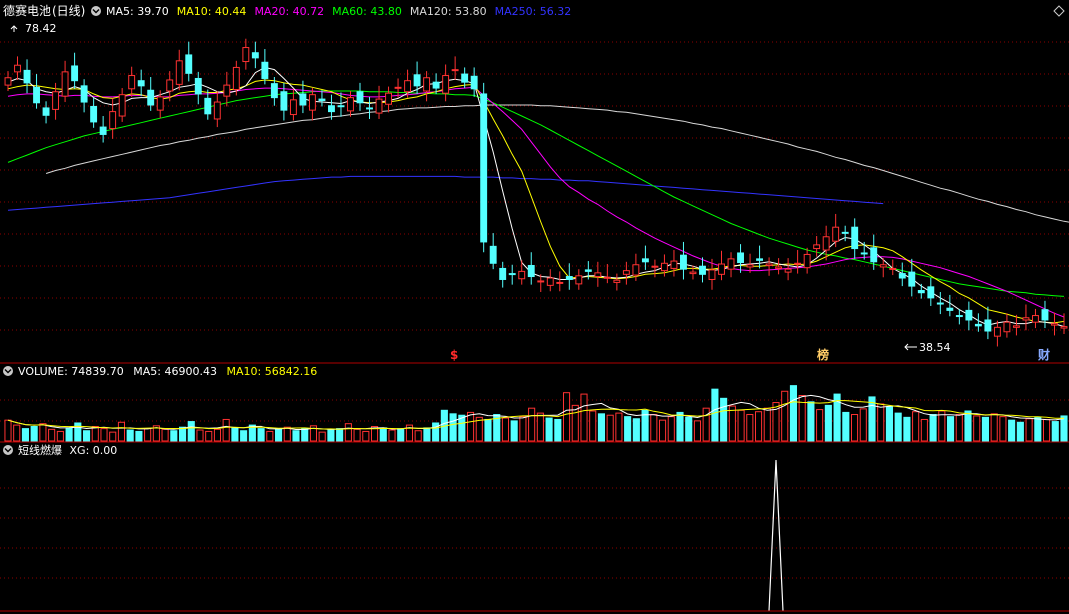  Describe the element at coordinates (212, 11) in the screenshot. I see `ma-legend-item-ma10: MA10: 40.44` at that location.